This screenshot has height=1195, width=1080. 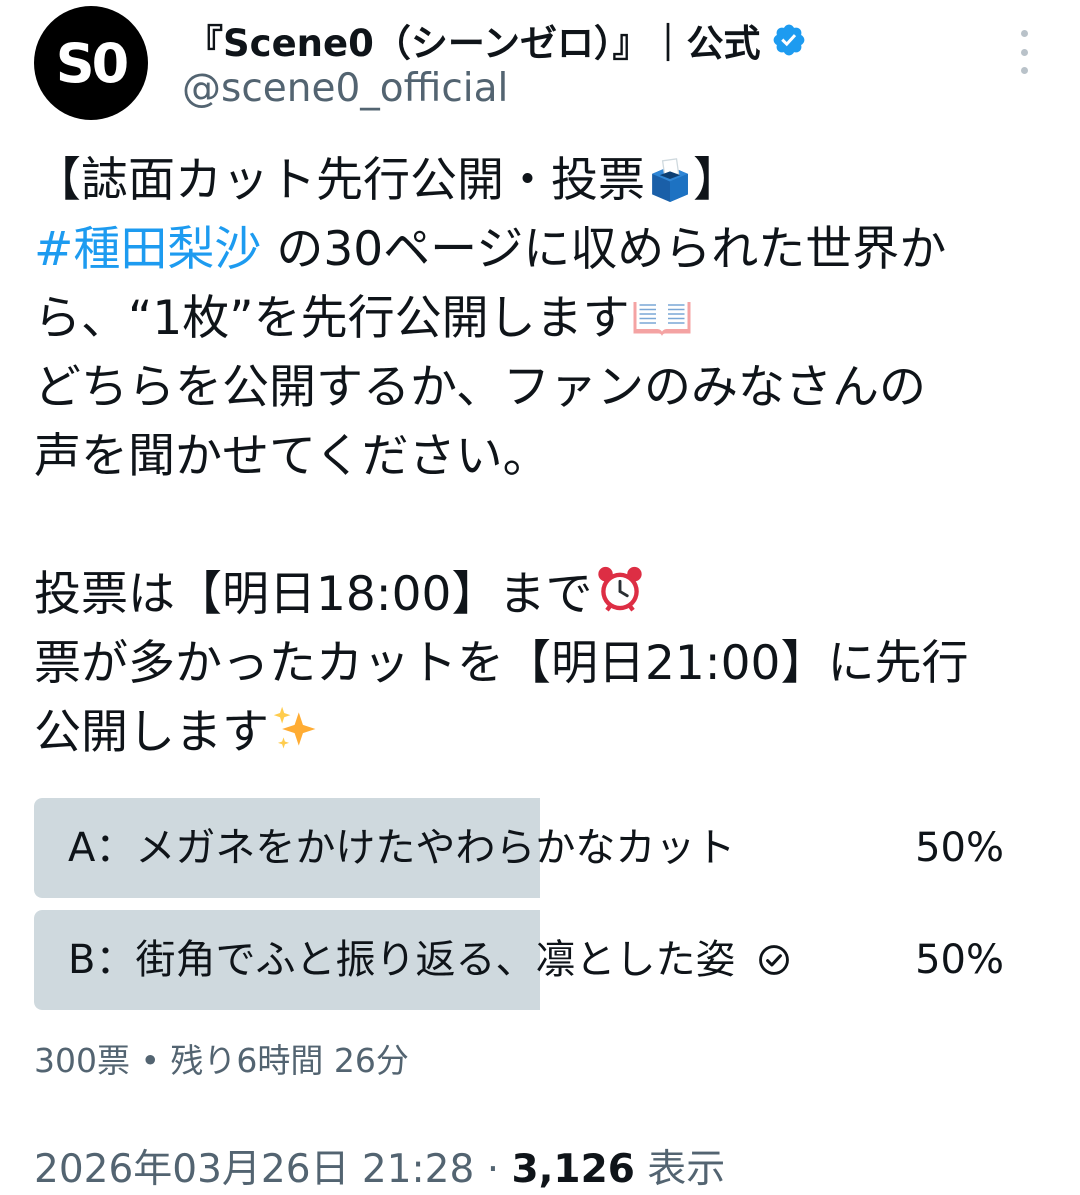 I want to click on views-count: 3,126, so click(x=573, y=1169).